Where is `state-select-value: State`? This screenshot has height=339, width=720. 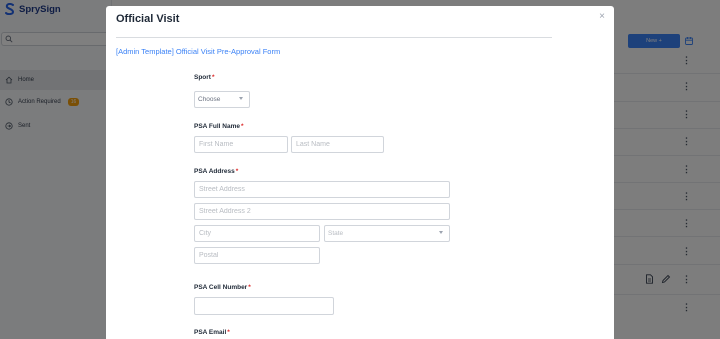
state-select-value: State is located at coordinates (336, 233).